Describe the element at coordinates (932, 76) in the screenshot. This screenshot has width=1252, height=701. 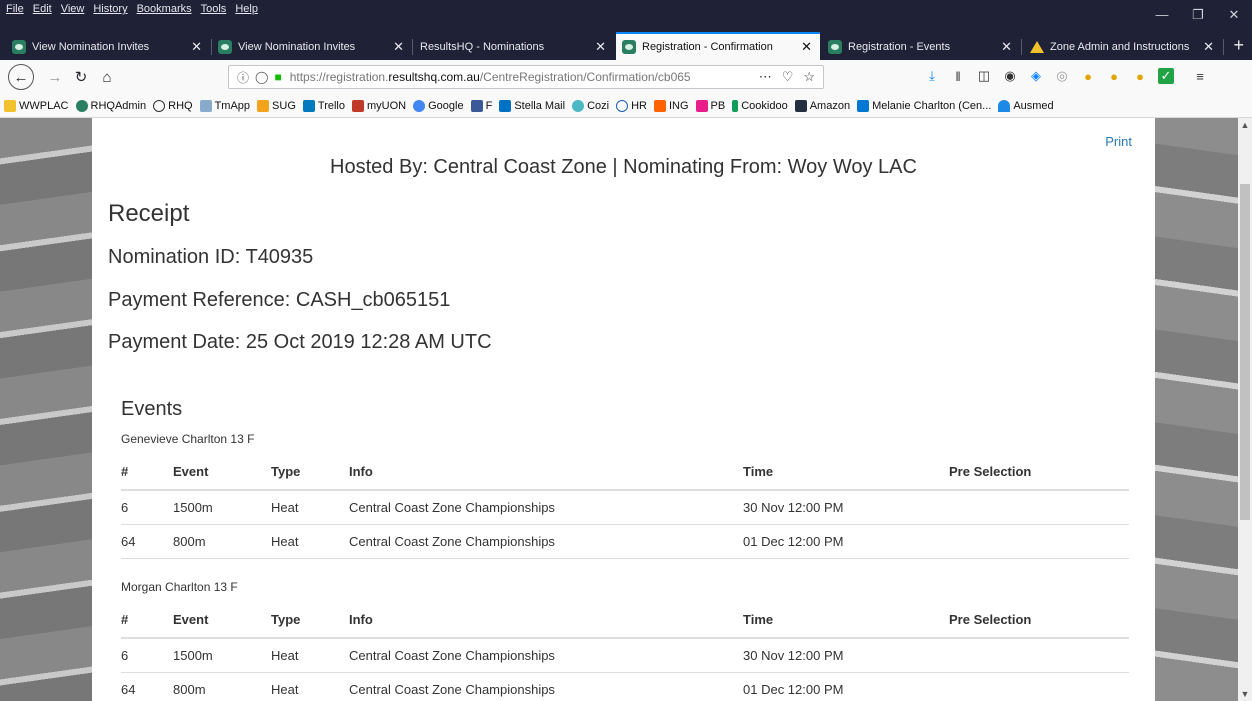
I see `downloads-icon: ⤓` at that location.